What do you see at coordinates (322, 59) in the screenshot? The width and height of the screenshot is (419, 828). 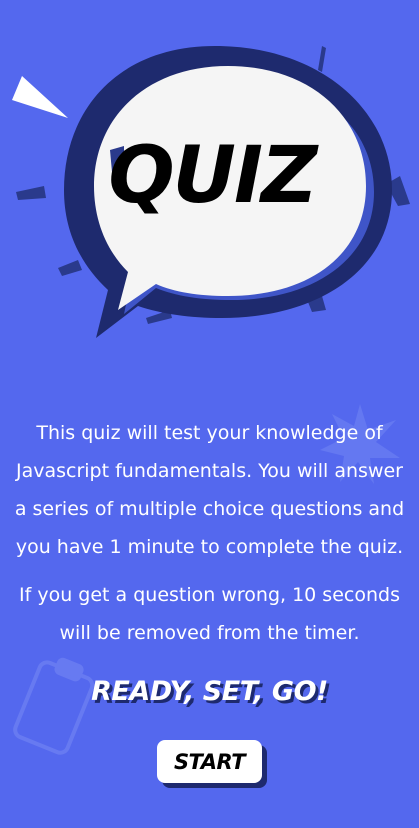 I see `ray-top-right` at bounding box center [322, 59].